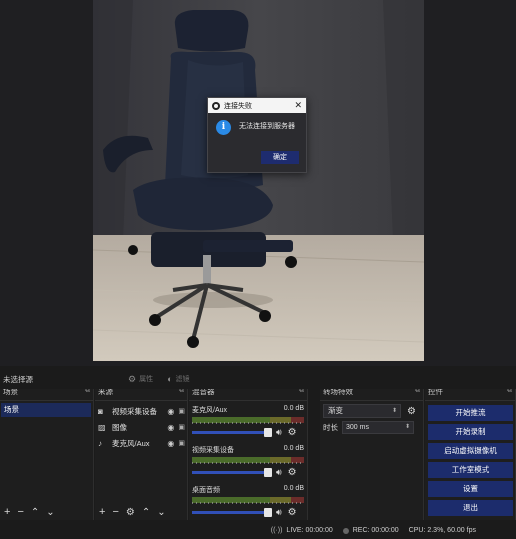  Describe the element at coordinates (100, 443) in the screenshot. I see `microphone-icon: ♪` at that location.